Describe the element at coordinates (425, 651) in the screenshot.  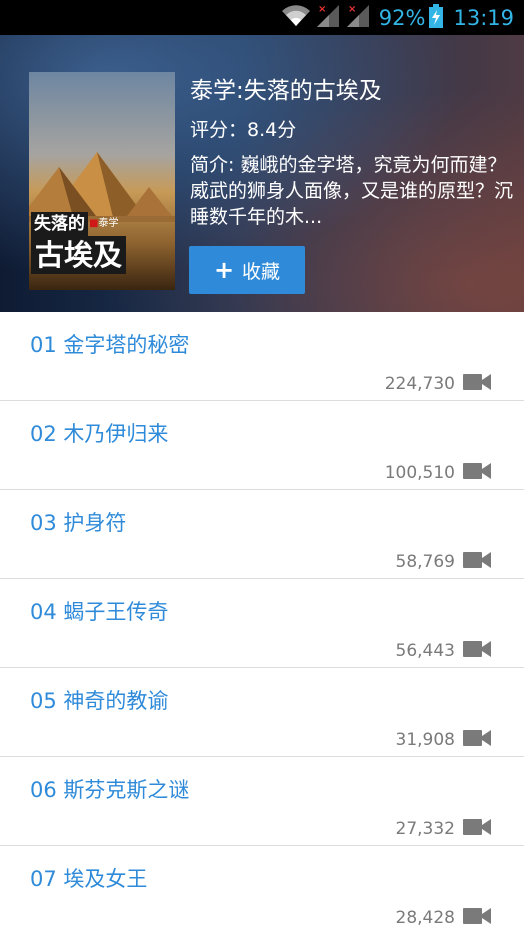
I see `view-count: 56,443` at that location.